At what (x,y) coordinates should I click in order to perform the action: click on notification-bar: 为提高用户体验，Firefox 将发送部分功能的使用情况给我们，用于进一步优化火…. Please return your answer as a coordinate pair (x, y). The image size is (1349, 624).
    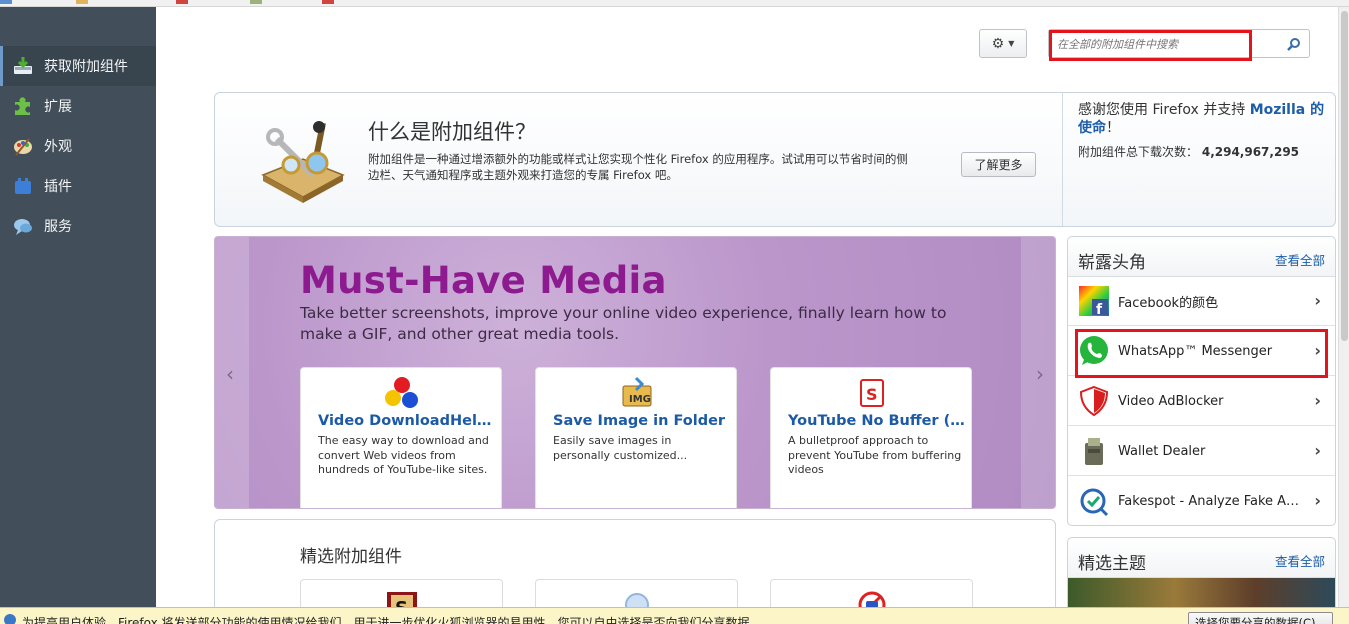
    Looking at the image, I should click on (674, 615).